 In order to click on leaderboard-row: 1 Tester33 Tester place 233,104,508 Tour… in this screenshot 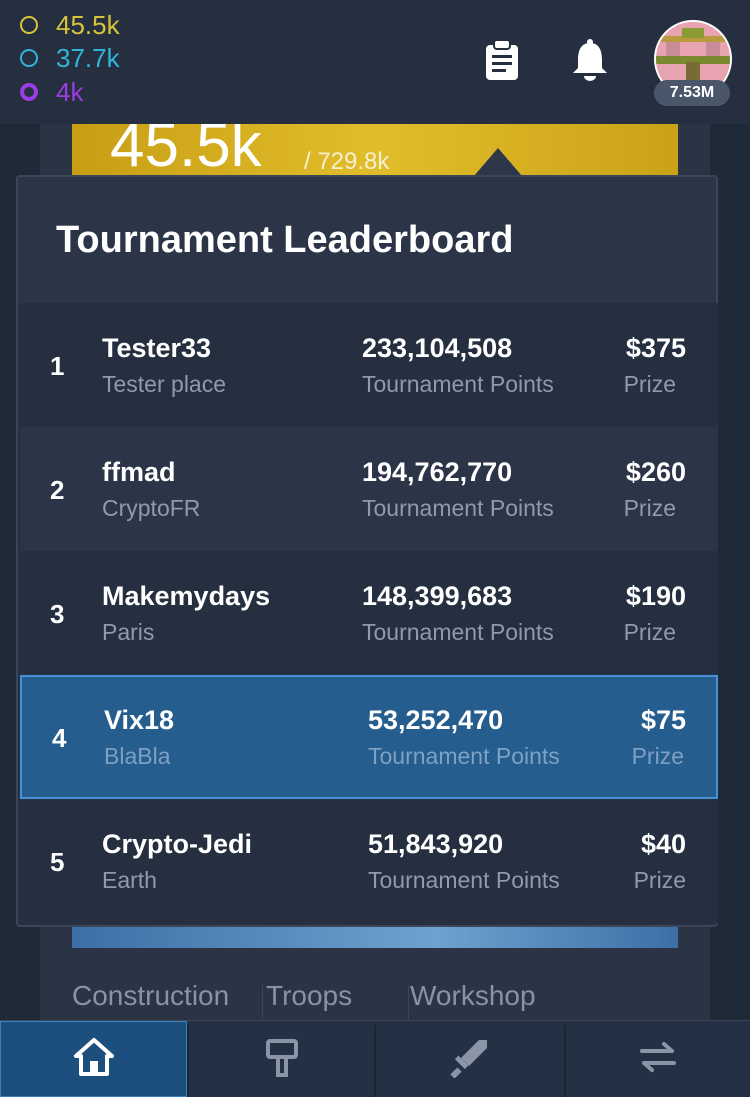, I will do `click(369, 365)`.